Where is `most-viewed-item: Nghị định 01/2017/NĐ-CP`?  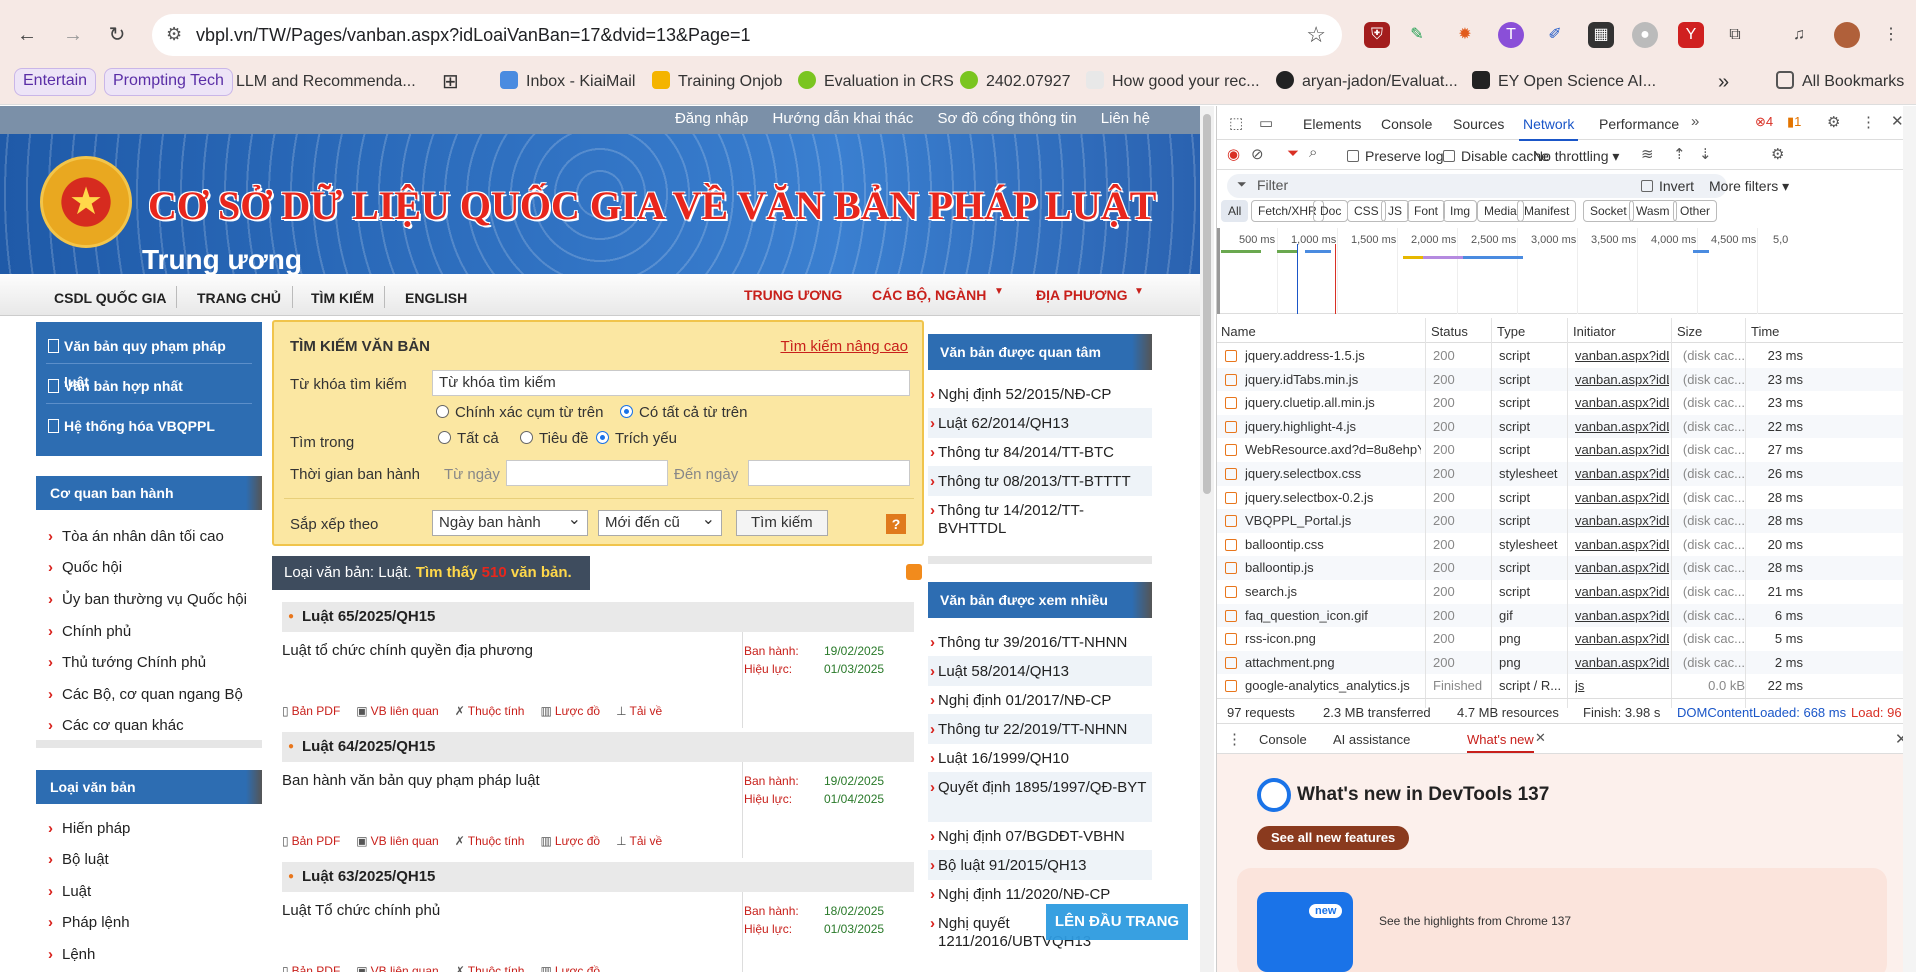 most-viewed-item: Nghị định 01/2017/NĐ-CP is located at coordinates (1039, 701).